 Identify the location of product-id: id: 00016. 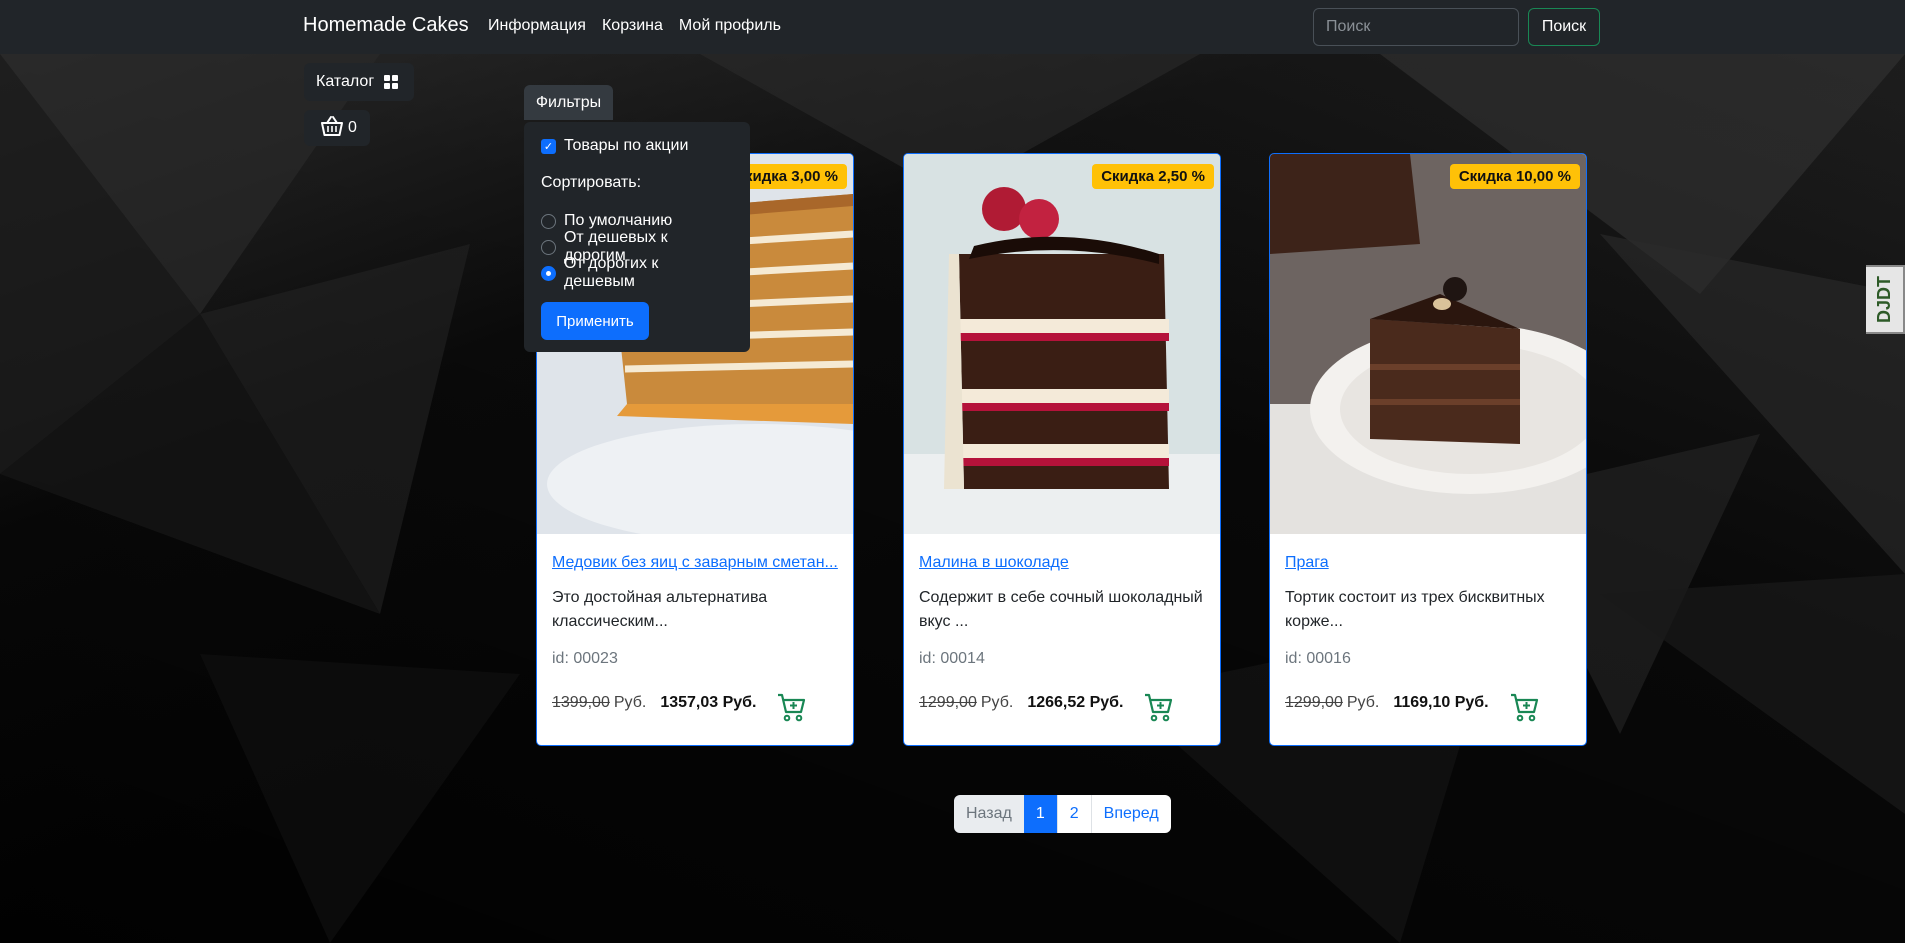
(1318, 658).